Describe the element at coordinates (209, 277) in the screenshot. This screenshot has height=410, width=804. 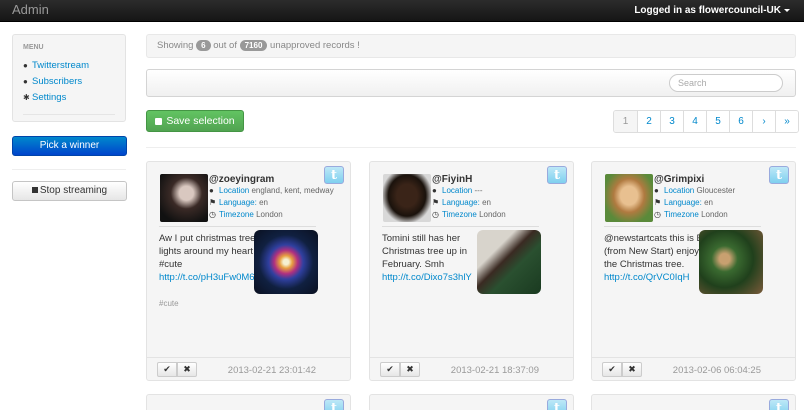
I see `tweet-link: http://t.co/pH3uFw0M6Z` at that location.